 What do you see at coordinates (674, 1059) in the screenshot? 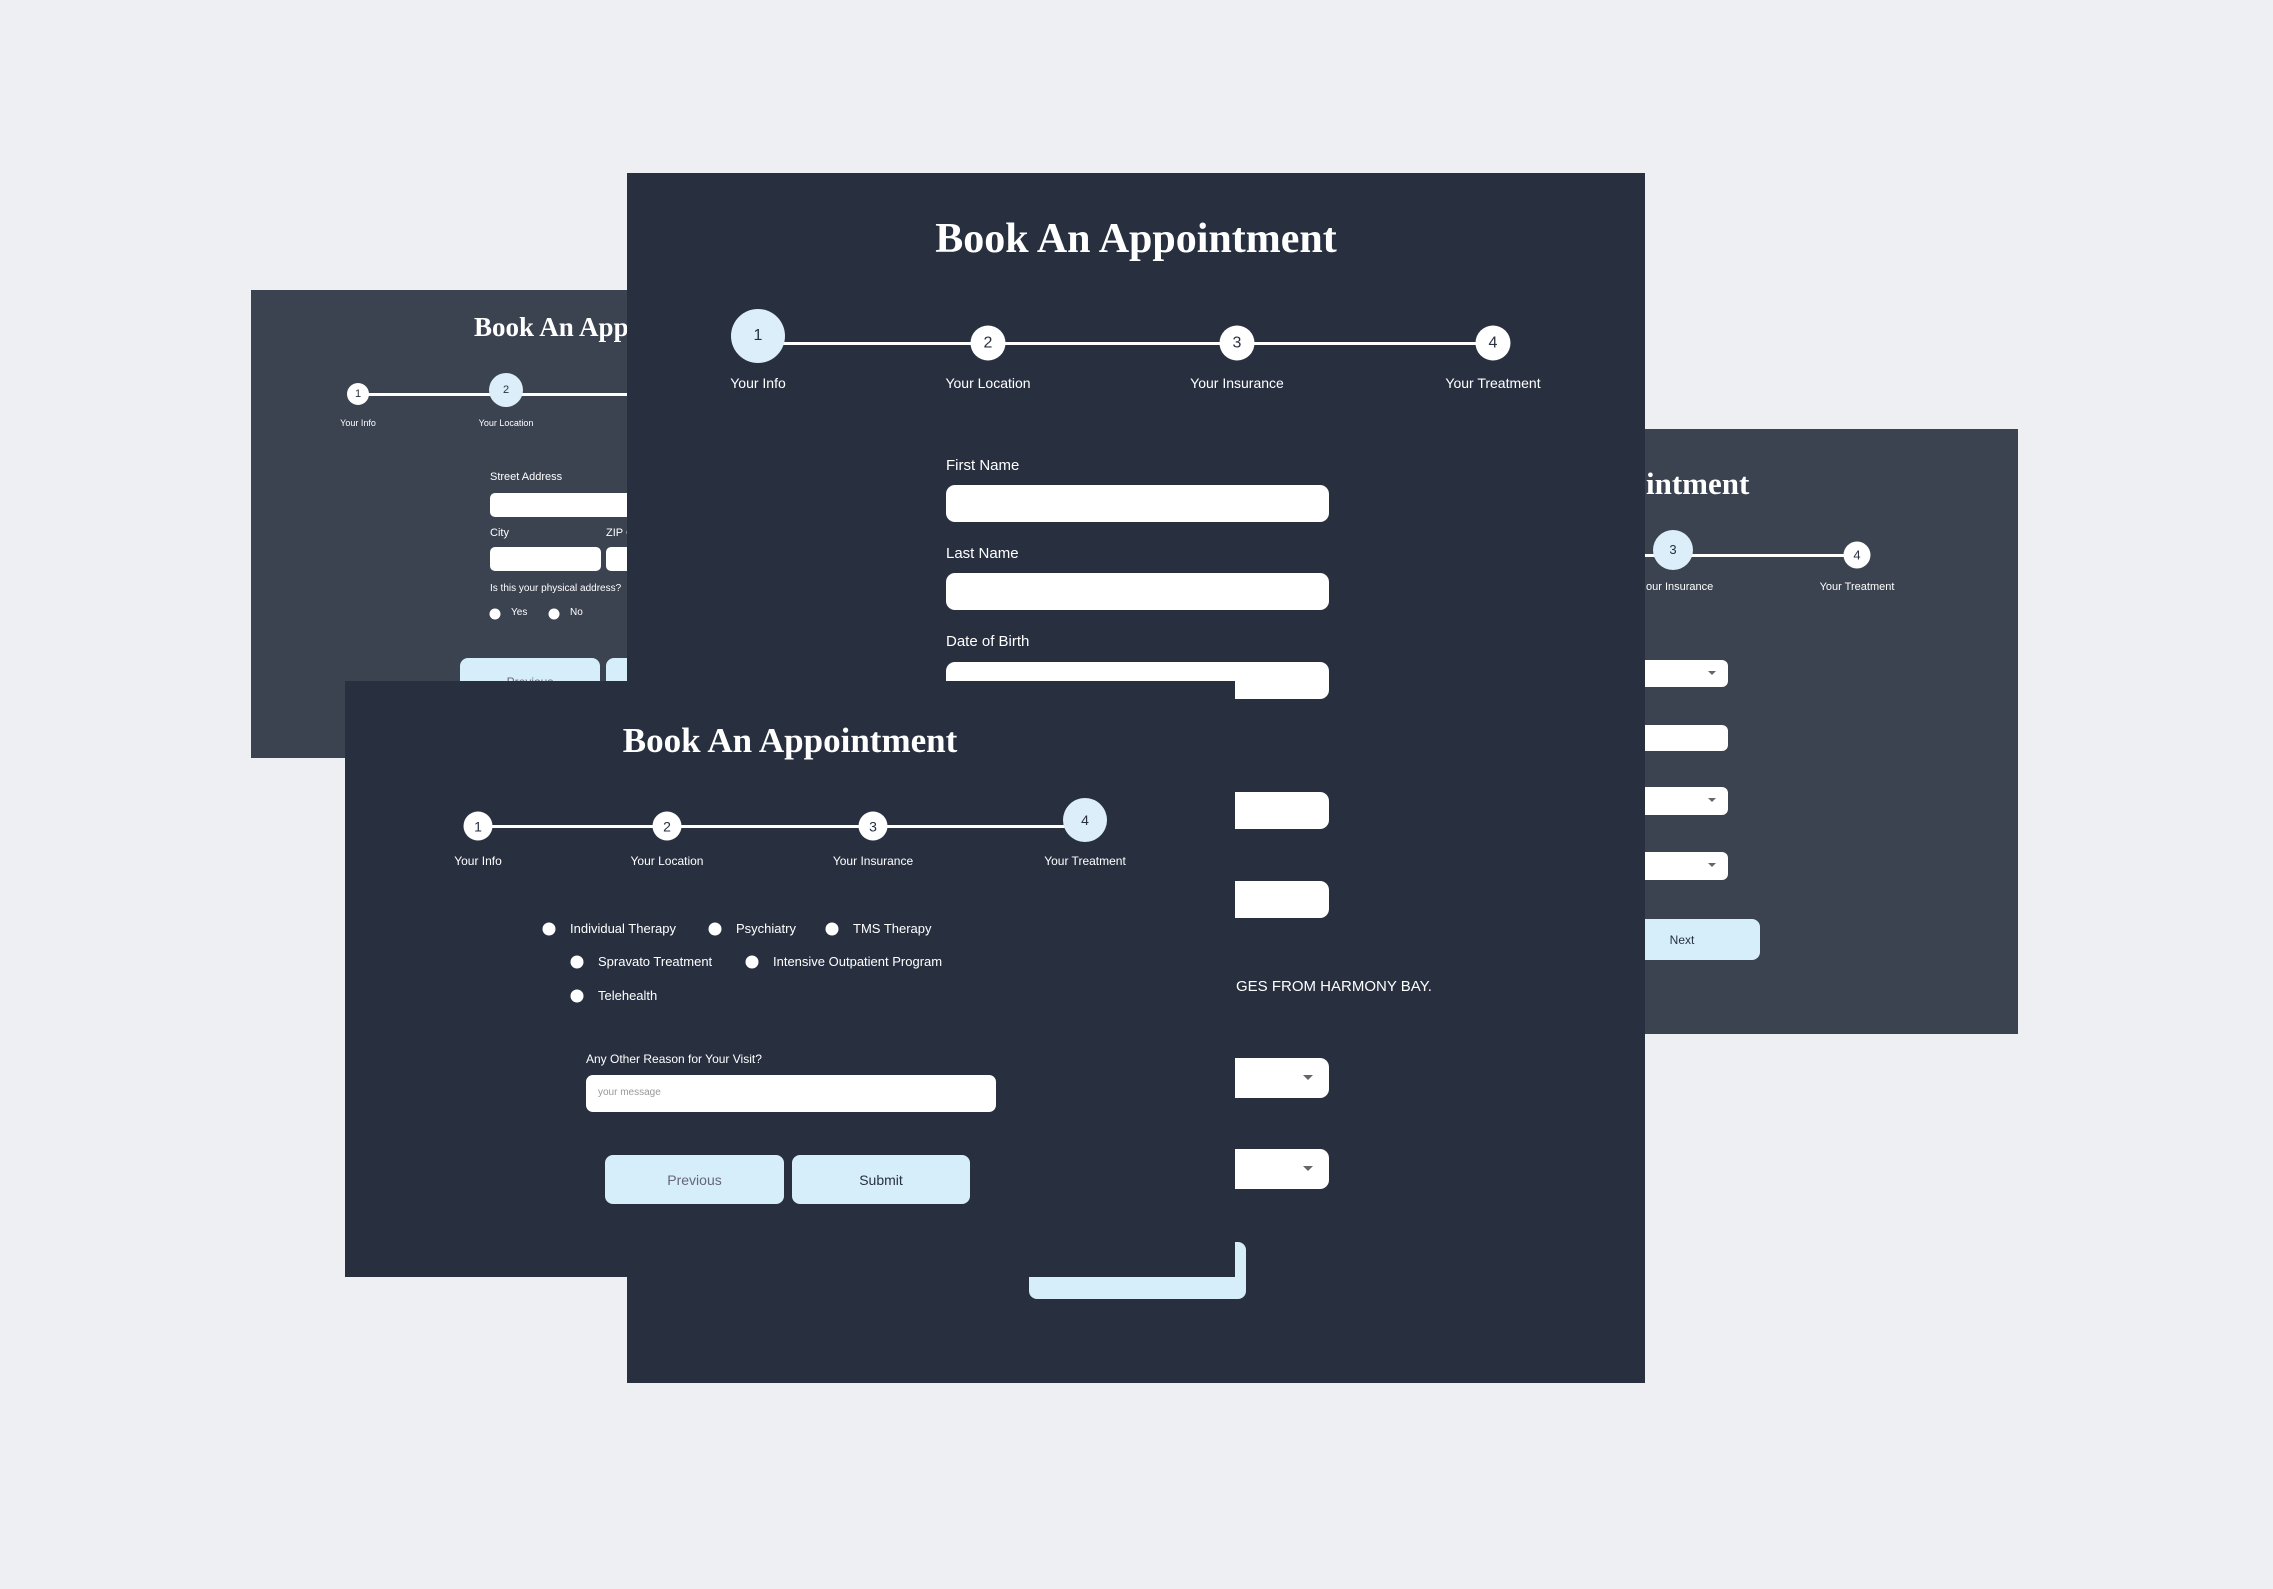
I see `reason-label: Any Other Reason for Your Visit?` at bounding box center [674, 1059].